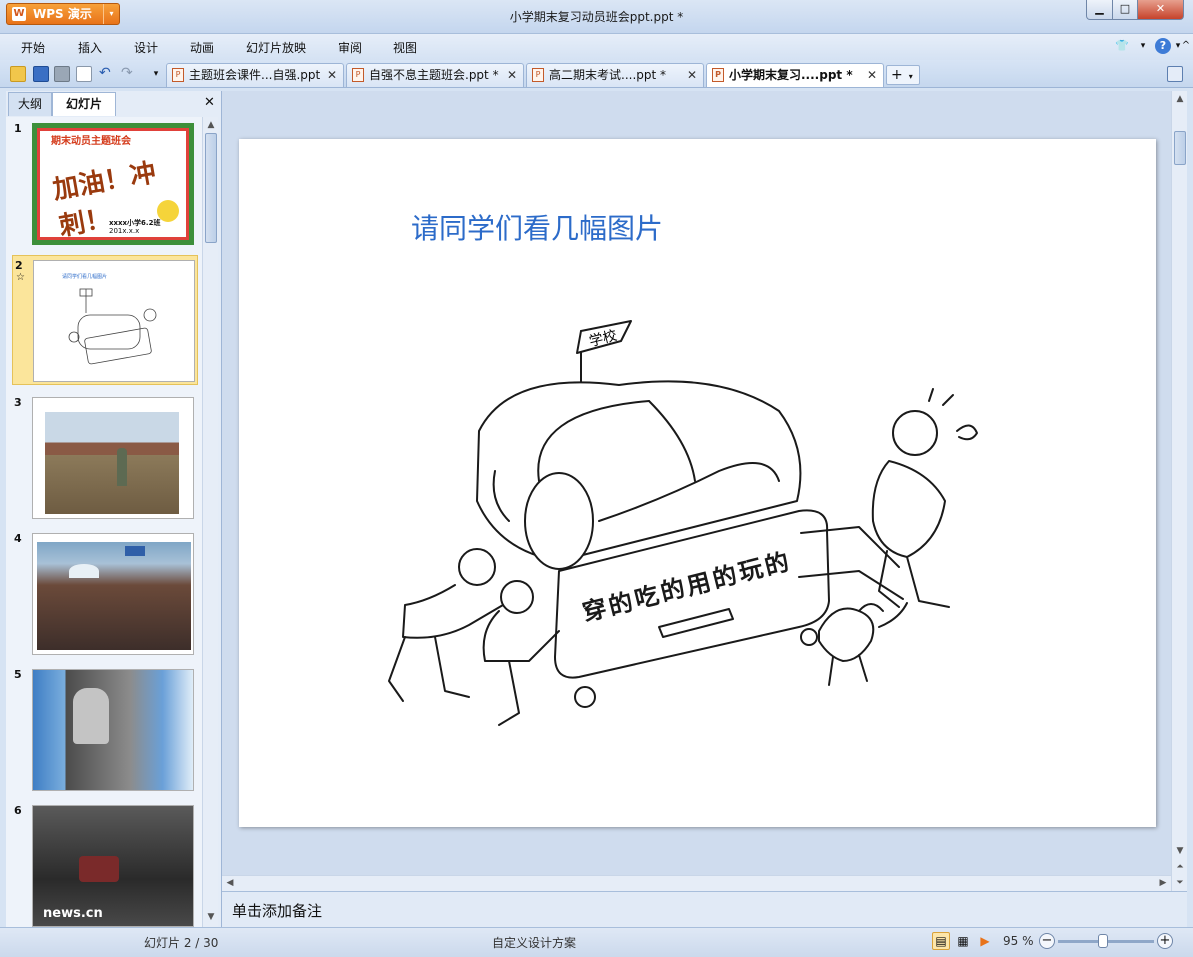 The height and width of the screenshot is (957, 1193). What do you see at coordinates (124, 231) in the screenshot?
I see `slide-1-date: 201x.x.x` at bounding box center [124, 231].